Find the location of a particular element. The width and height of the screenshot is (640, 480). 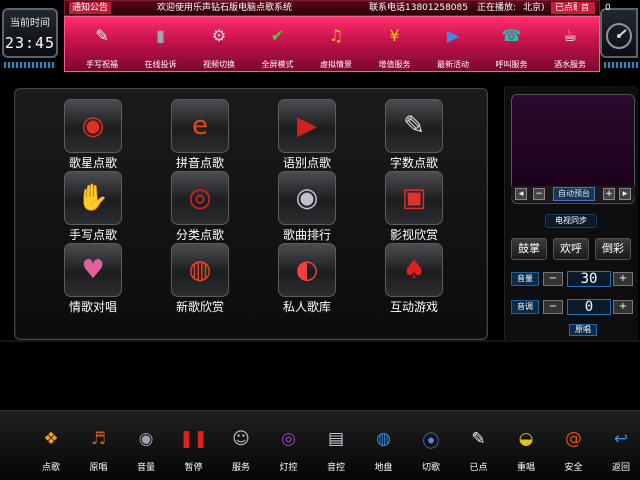

windows-flag-icon: ❖ is located at coordinates (51, 439).